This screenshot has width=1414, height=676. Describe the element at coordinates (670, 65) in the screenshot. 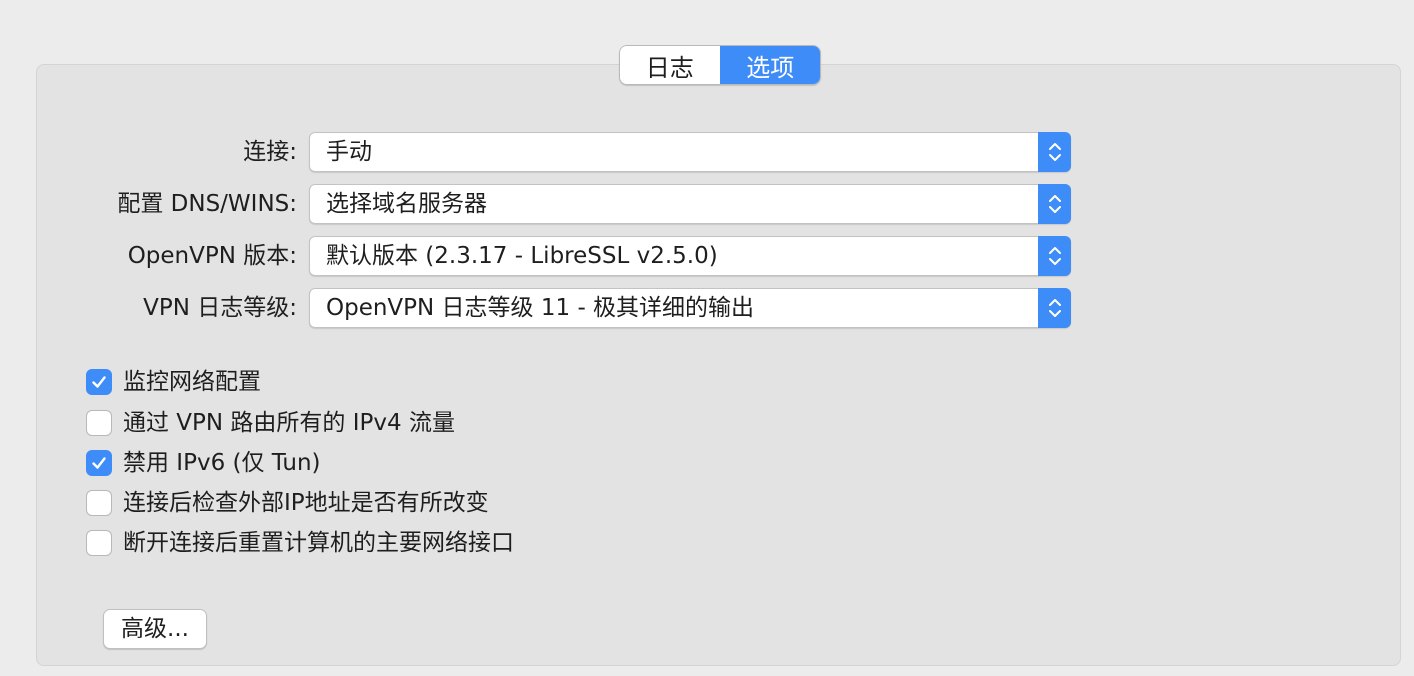

I see `tab-log: 日志` at that location.